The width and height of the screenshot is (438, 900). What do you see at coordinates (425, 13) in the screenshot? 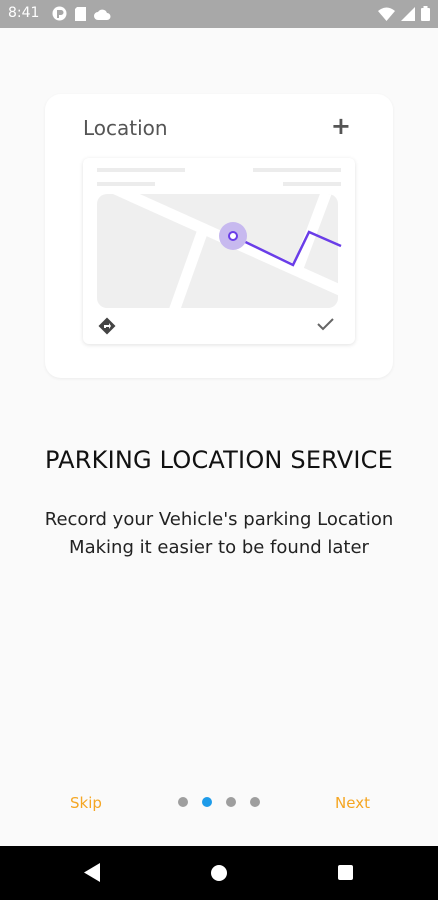
I see `battery-icon` at bounding box center [425, 13].